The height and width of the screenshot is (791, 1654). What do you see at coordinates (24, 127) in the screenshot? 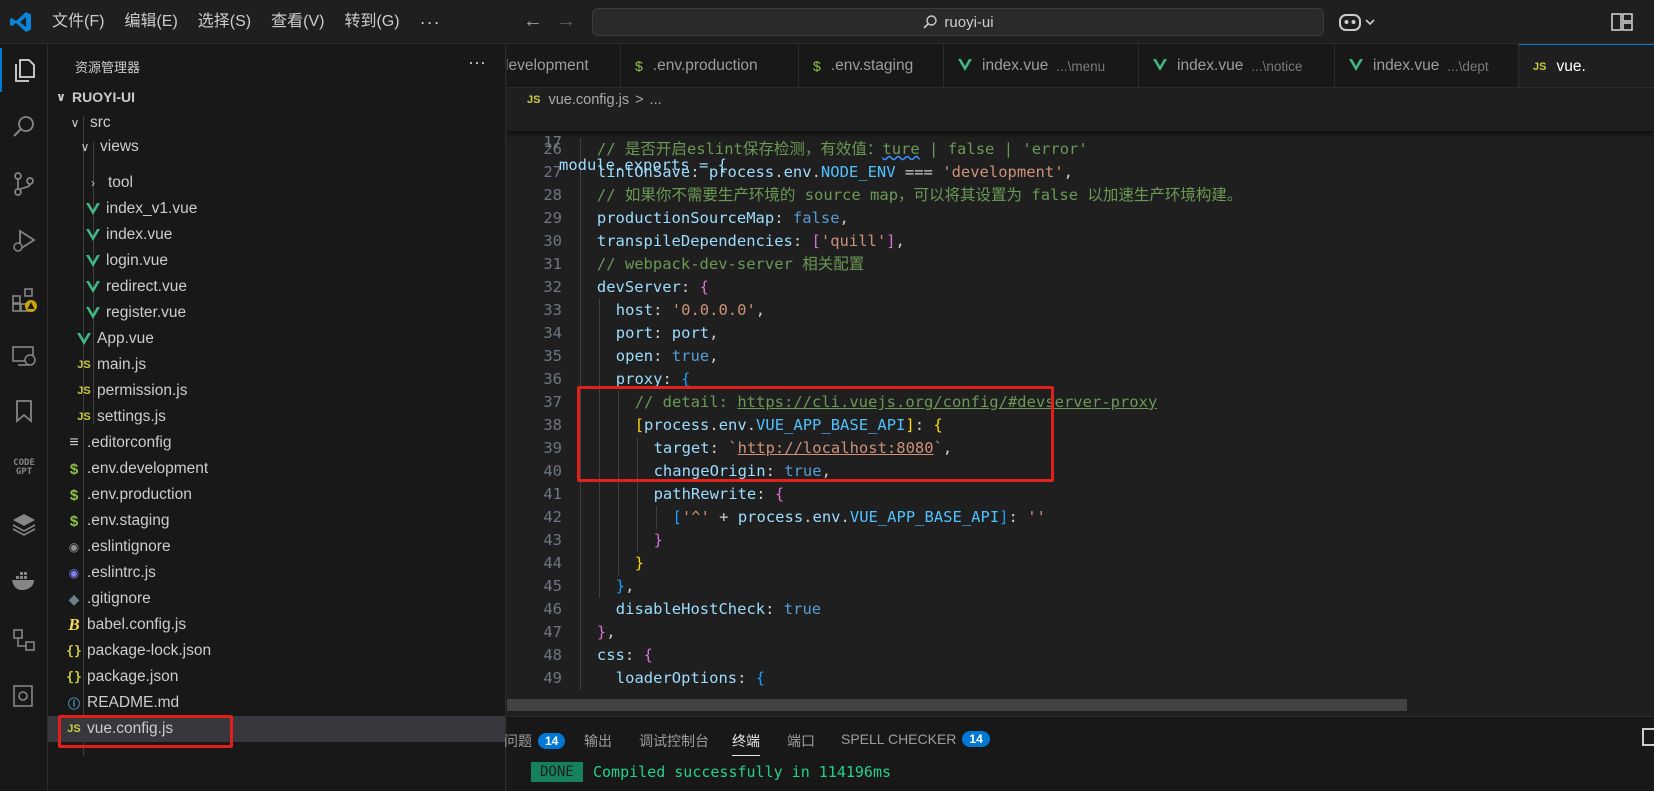
I see `search-activity` at bounding box center [24, 127].